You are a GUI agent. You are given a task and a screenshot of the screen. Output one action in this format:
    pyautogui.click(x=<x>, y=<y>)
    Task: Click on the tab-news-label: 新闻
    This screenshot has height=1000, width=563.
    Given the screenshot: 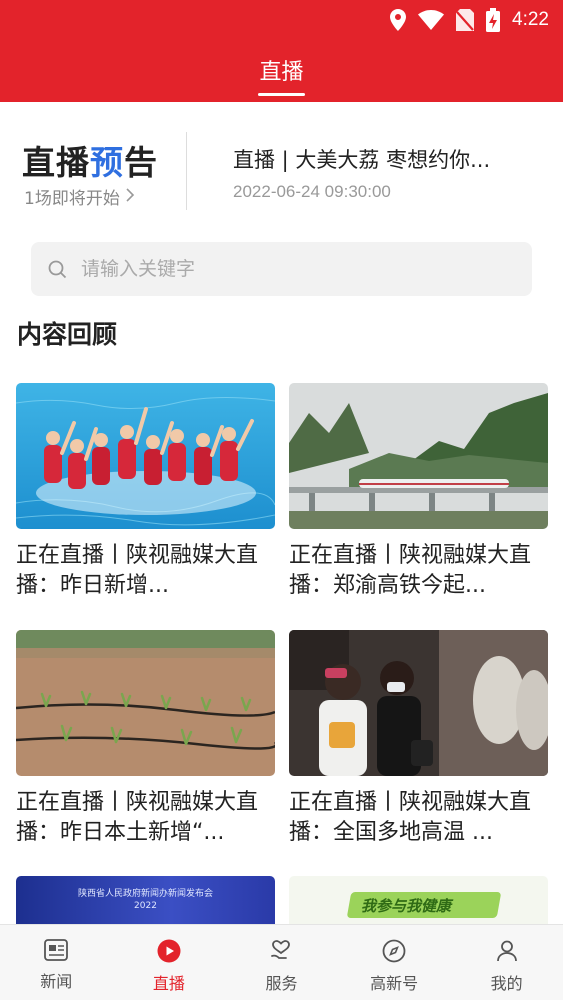 What is the action you would take?
    pyautogui.click(x=56, y=981)
    